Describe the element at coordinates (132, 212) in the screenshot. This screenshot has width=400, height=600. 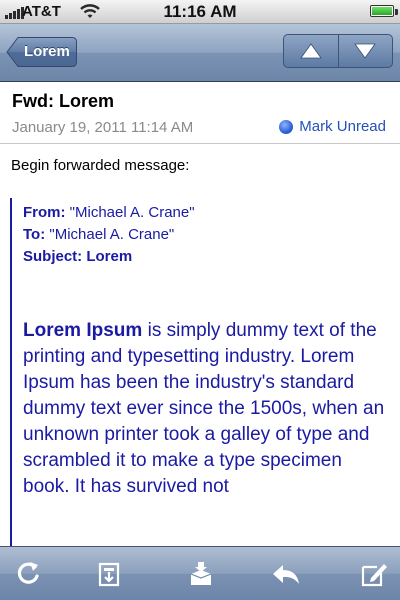
I see `from-value: "Michael A. Crane"` at that location.